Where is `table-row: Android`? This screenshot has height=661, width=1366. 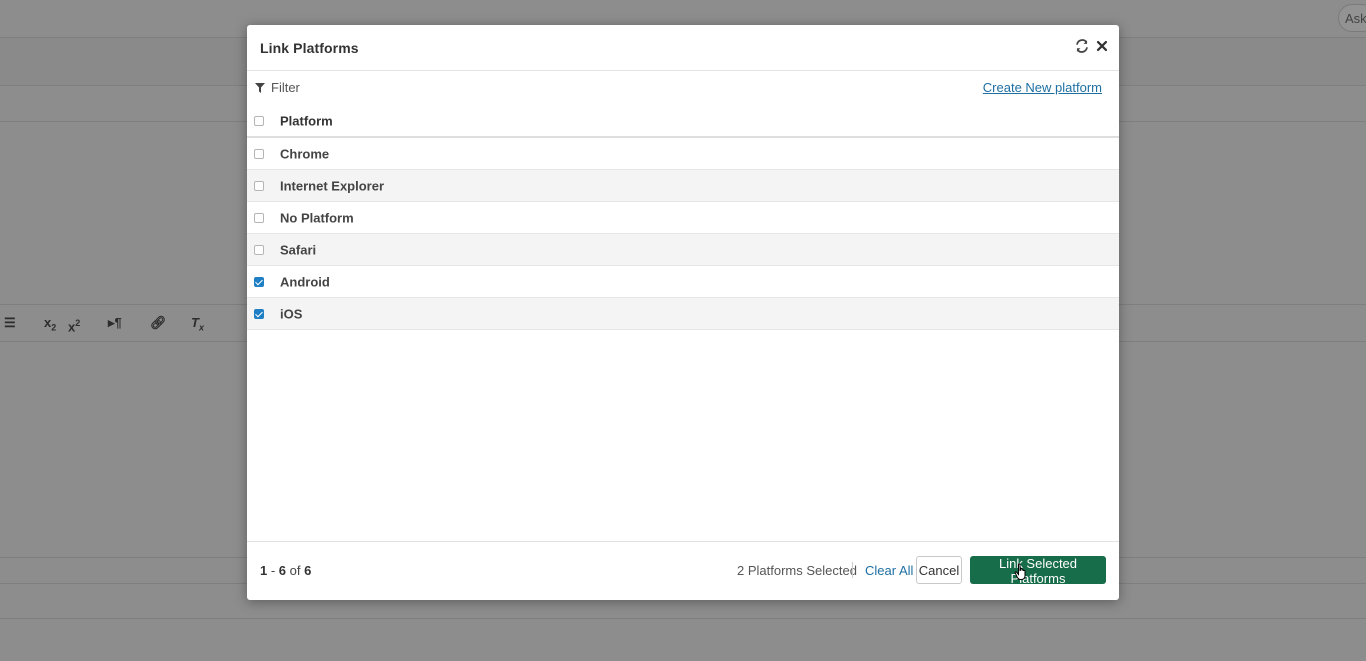 table-row: Android is located at coordinates (683, 282).